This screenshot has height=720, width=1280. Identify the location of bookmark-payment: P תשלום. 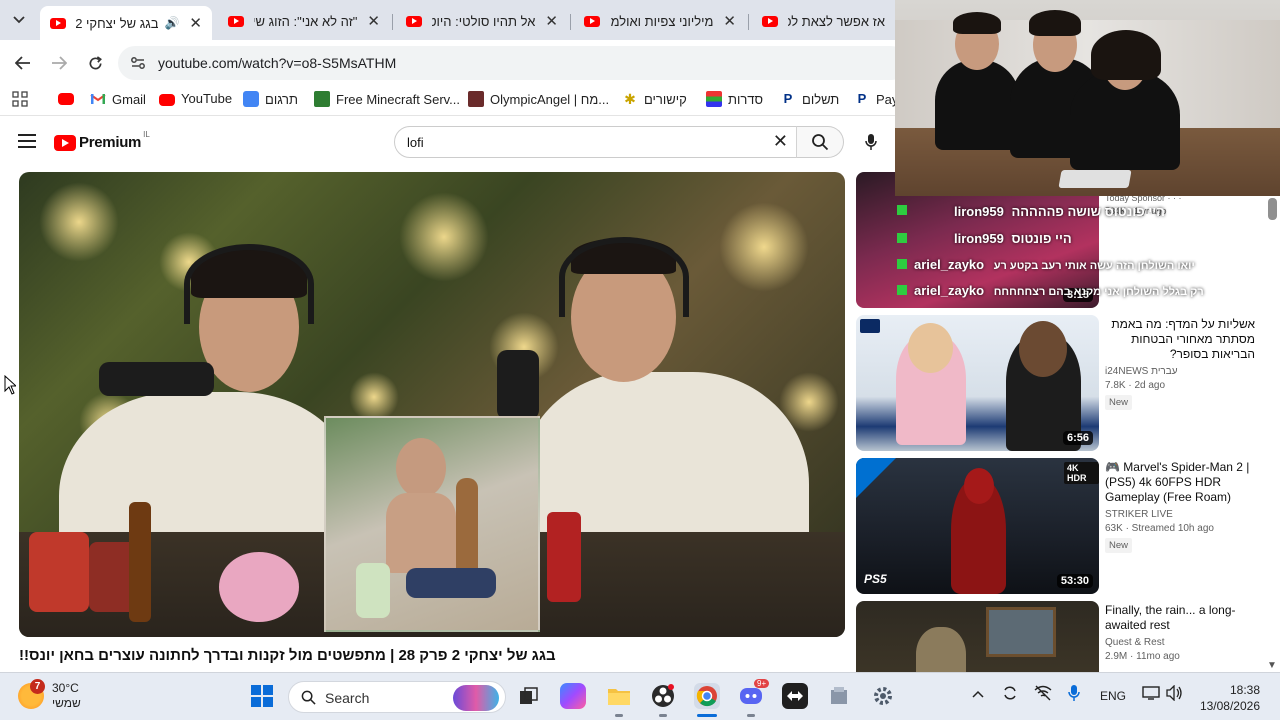
(810, 99).